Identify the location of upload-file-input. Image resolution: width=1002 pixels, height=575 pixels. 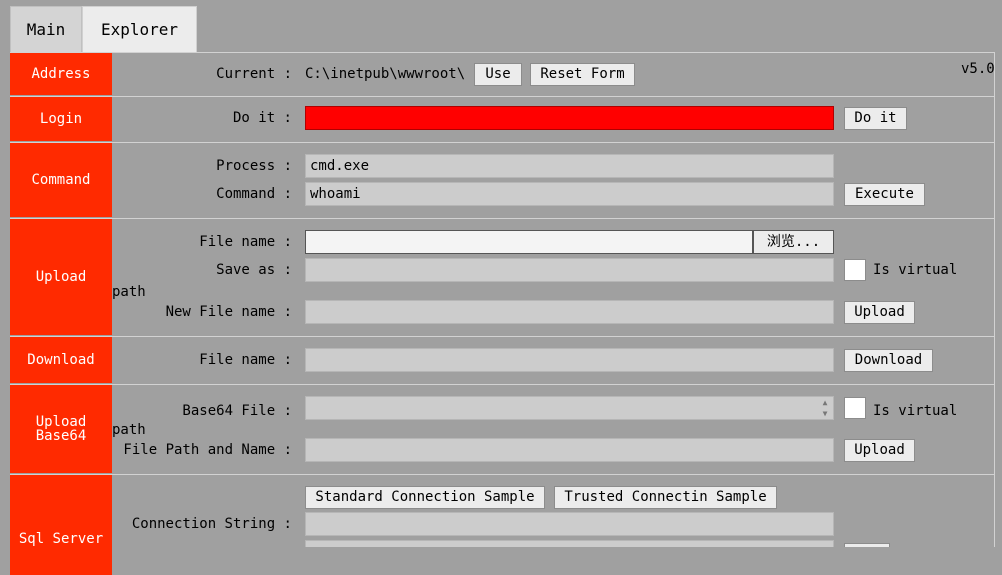
(529, 242).